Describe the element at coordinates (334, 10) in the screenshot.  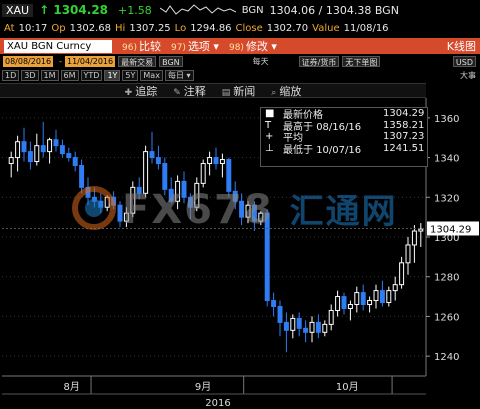
I see `bid-ask: 1304.06 / 1304.38 BGN` at that location.